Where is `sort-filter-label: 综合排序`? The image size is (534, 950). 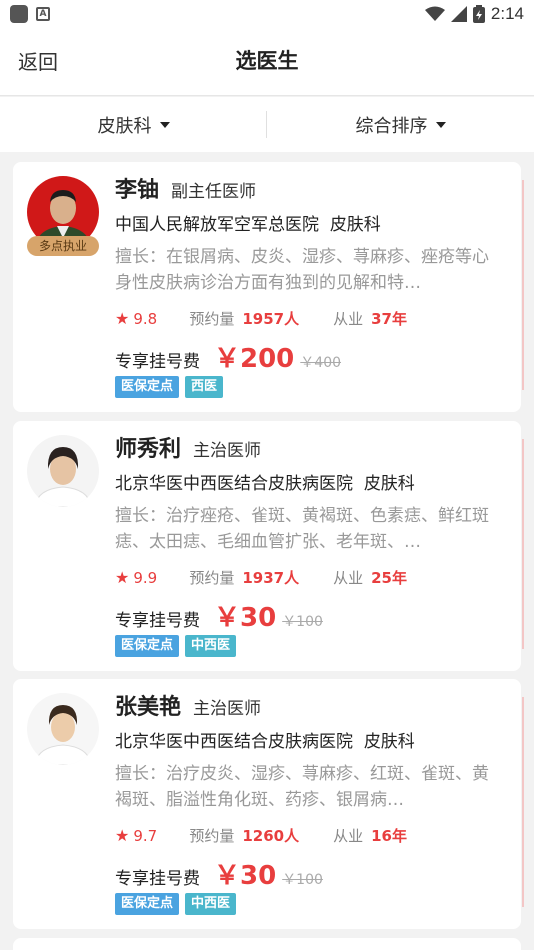 sort-filter-label: 综合排序 is located at coordinates (391, 126).